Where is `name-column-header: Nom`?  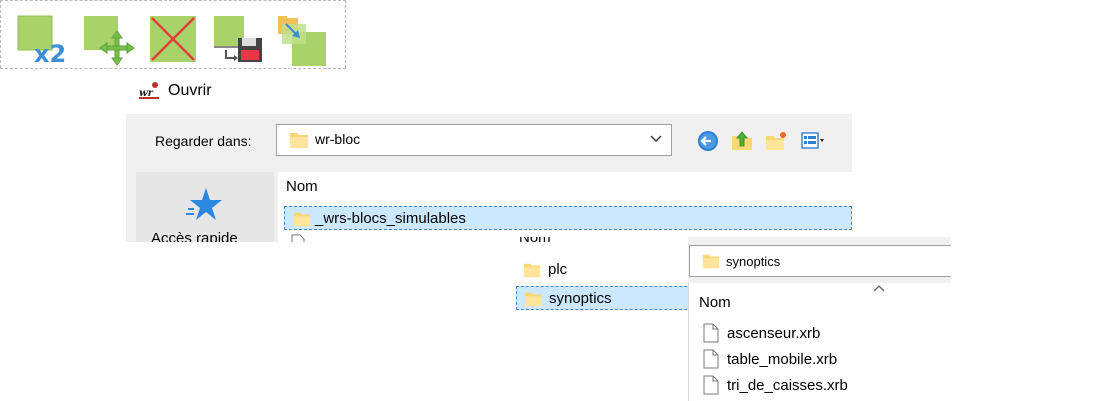 name-column-header: Nom is located at coordinates (302, 186).